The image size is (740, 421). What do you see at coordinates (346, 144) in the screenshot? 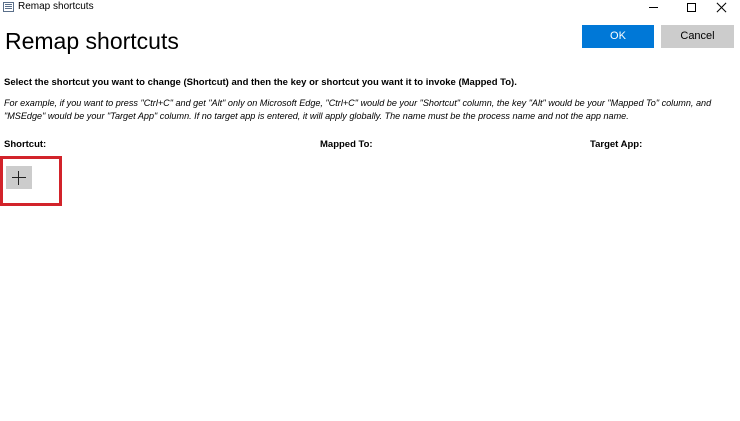
I see `mapped-to-column-header: Mapped To:` at bounding box center [346, 144].